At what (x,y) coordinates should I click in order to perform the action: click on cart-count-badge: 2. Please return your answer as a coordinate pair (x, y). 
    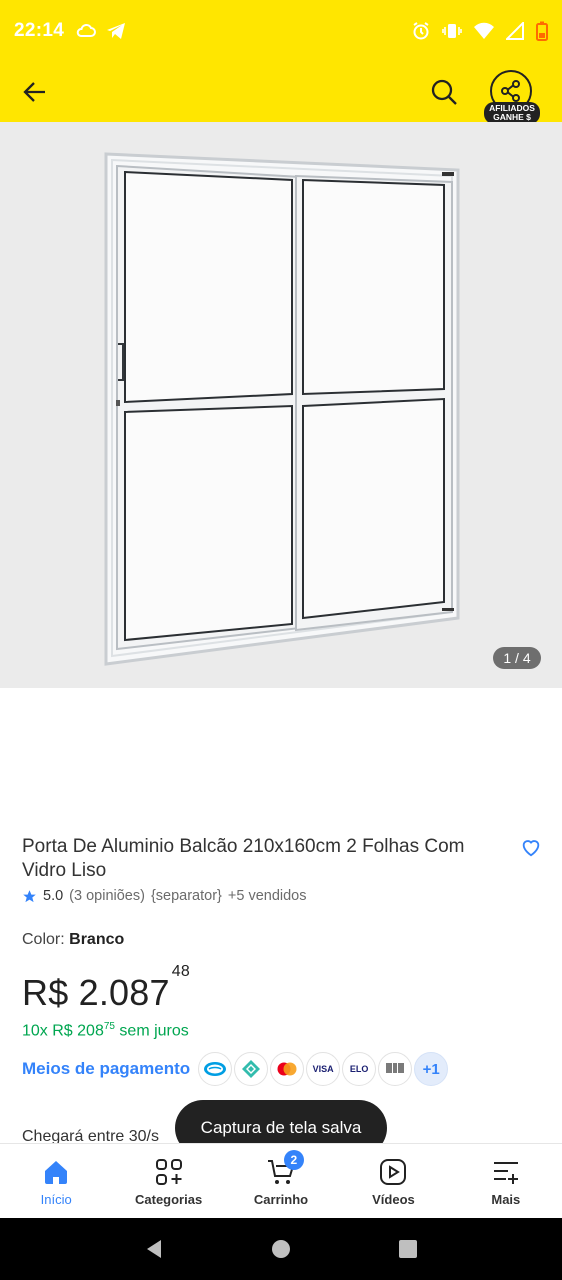
    Looking at the image, I should click on (293, 1160).